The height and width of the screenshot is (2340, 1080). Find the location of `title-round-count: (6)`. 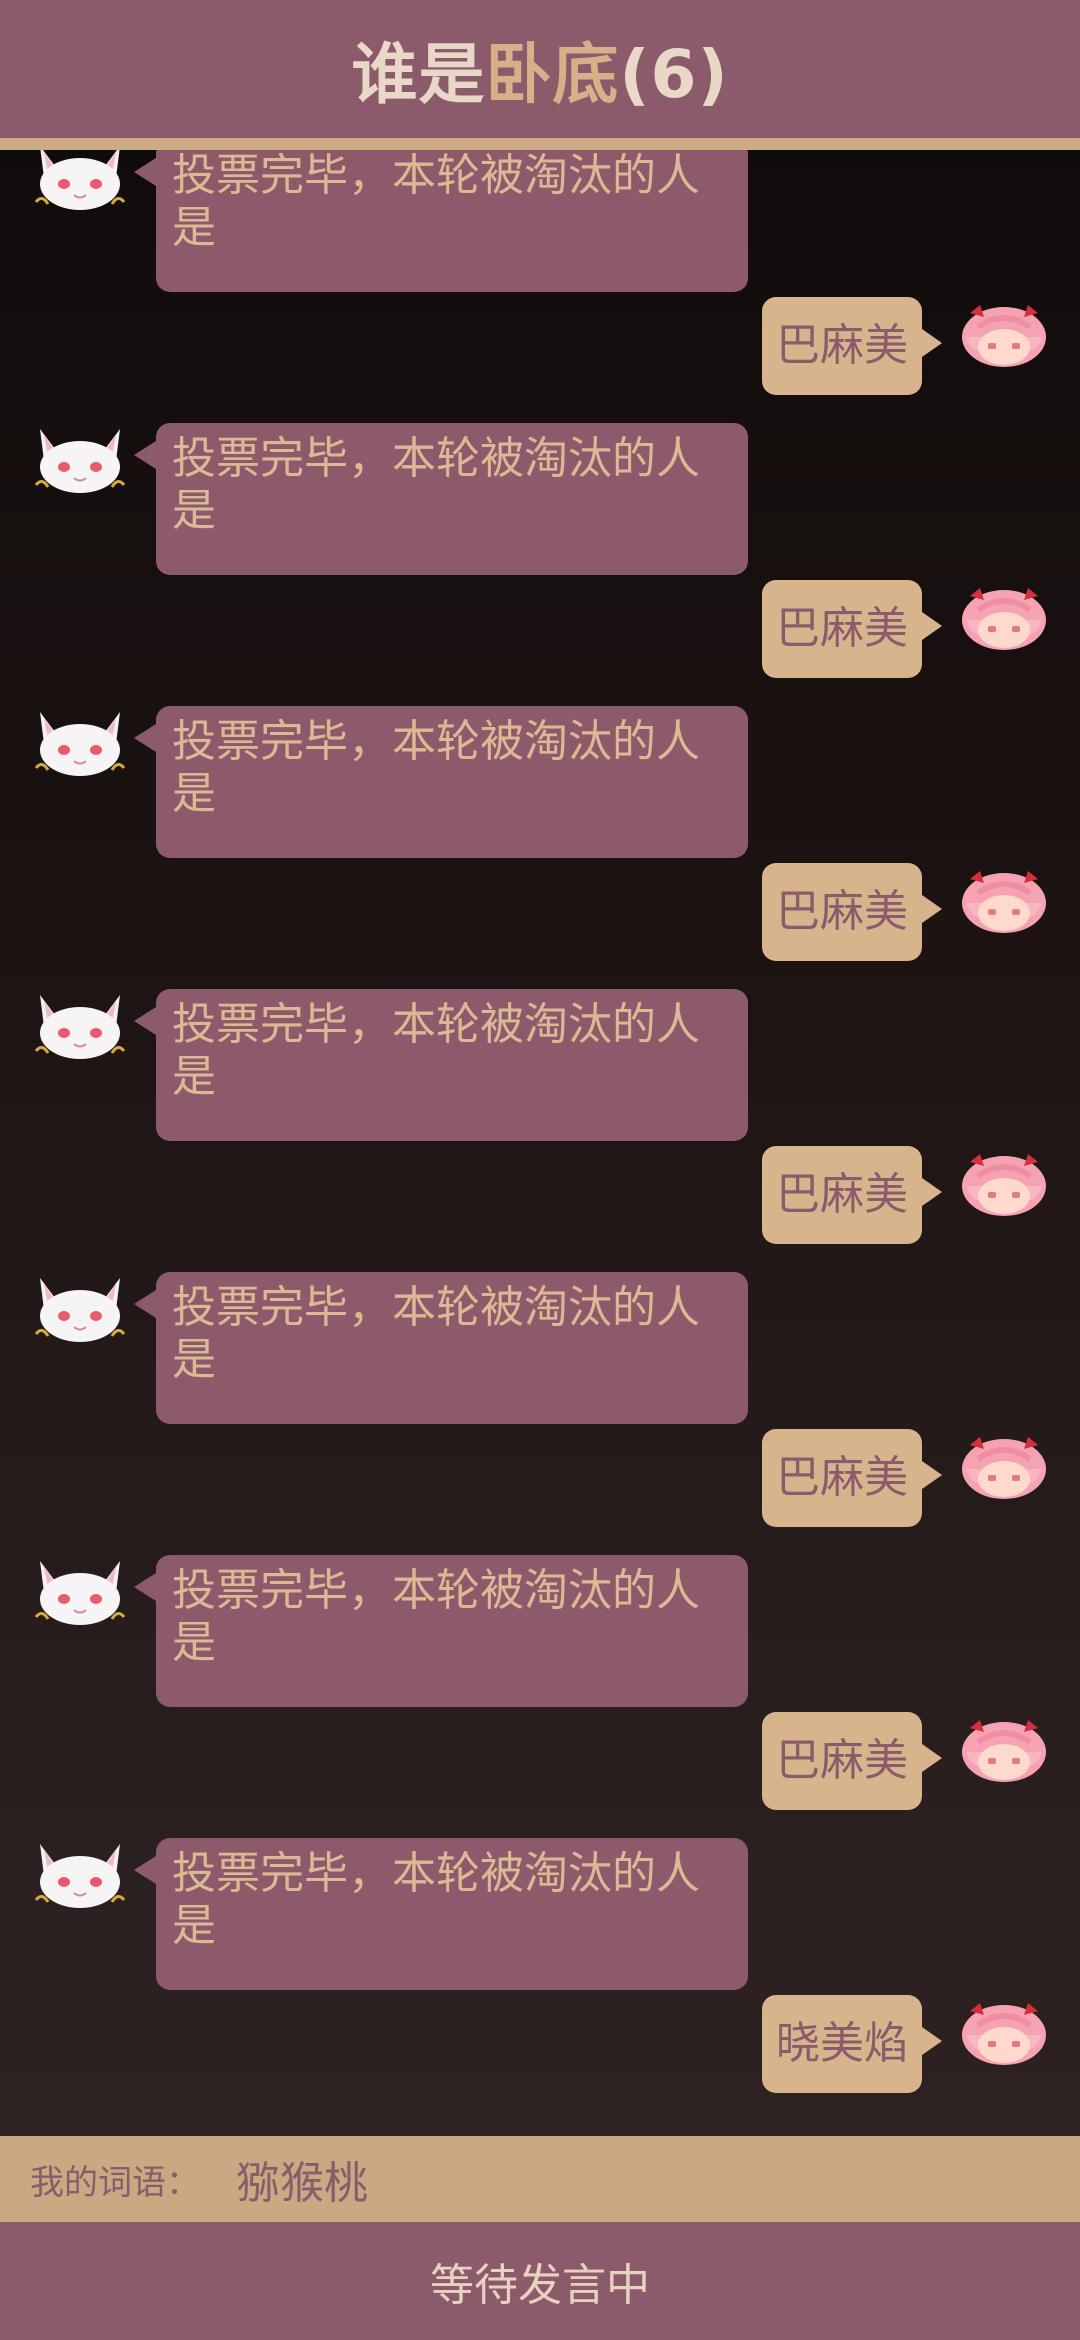

title-round-count: (6) is located at coordinates (674, 74).